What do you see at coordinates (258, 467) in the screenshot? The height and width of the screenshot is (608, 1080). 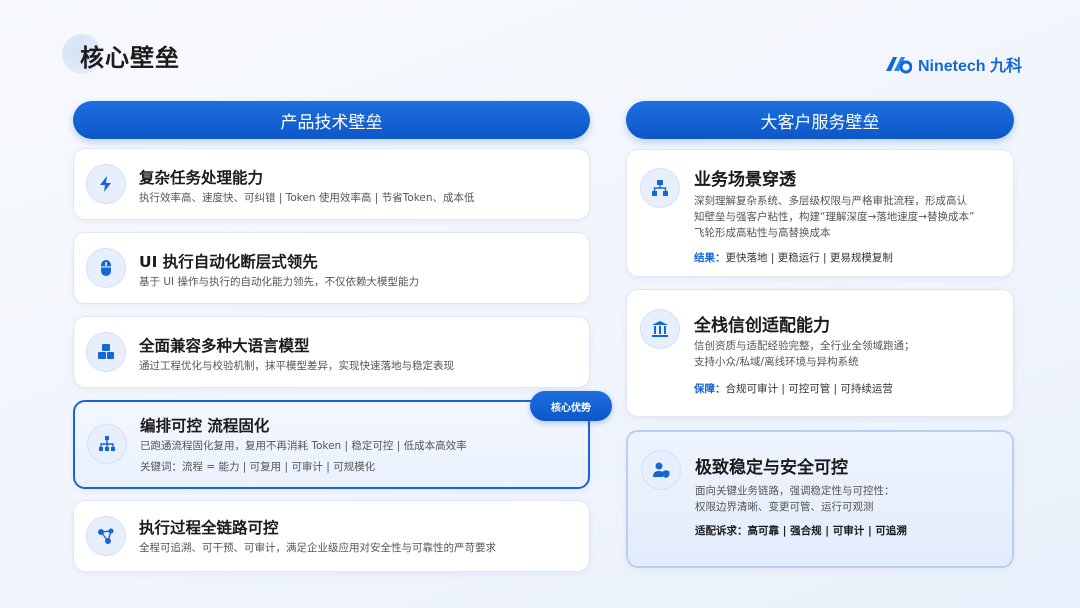 I see `card-keywords: 关键词：流程 = 能力 | 可复用 | 可审计 | 可规模化` at bounding box center [258, 467].